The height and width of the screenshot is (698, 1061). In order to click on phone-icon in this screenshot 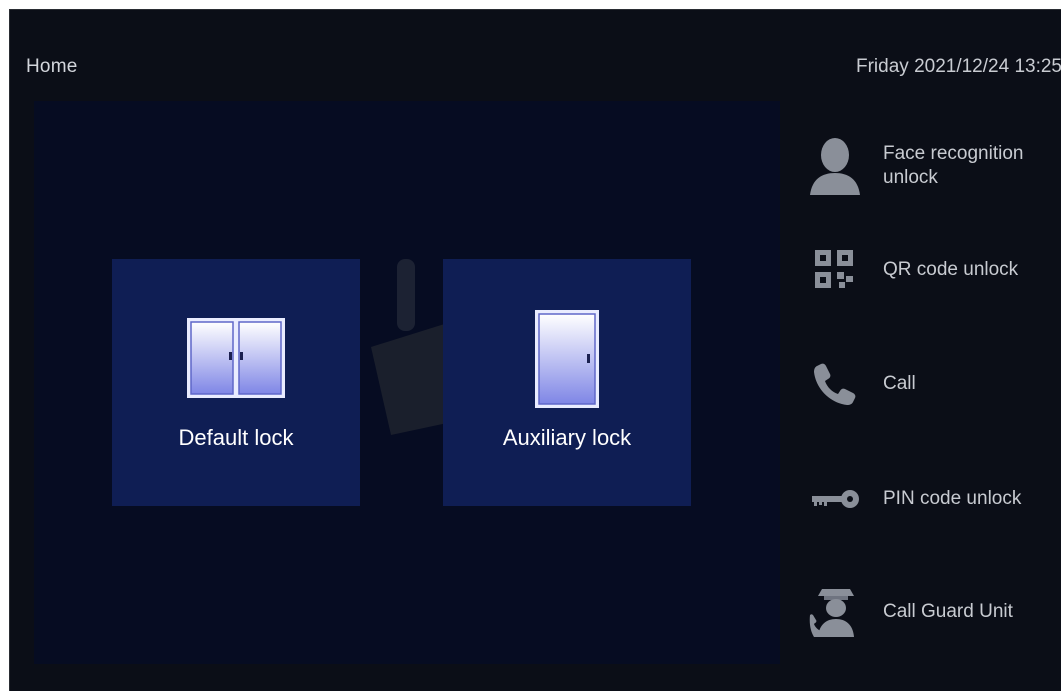, I will do `click(835, 384)`.